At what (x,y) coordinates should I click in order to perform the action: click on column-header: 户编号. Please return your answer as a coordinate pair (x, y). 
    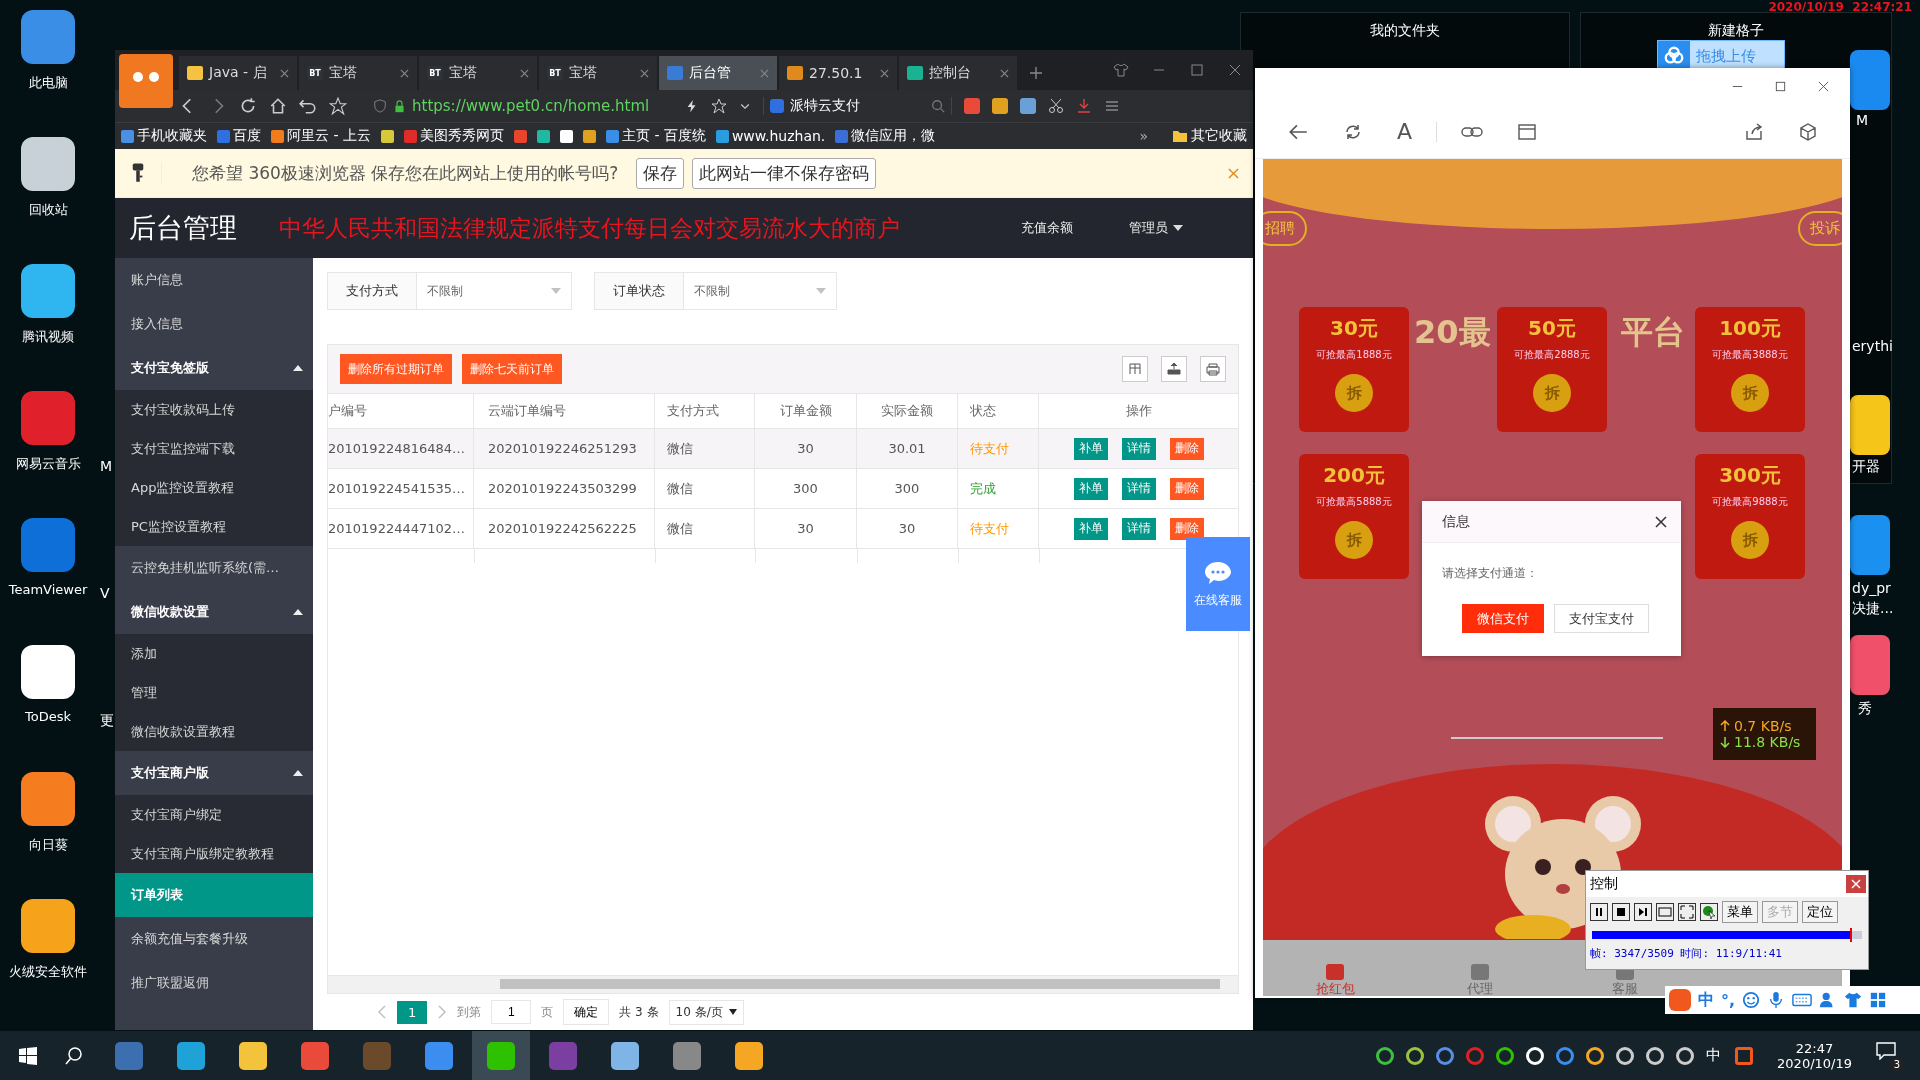
    Looking at the image, I should click on (401, 411).